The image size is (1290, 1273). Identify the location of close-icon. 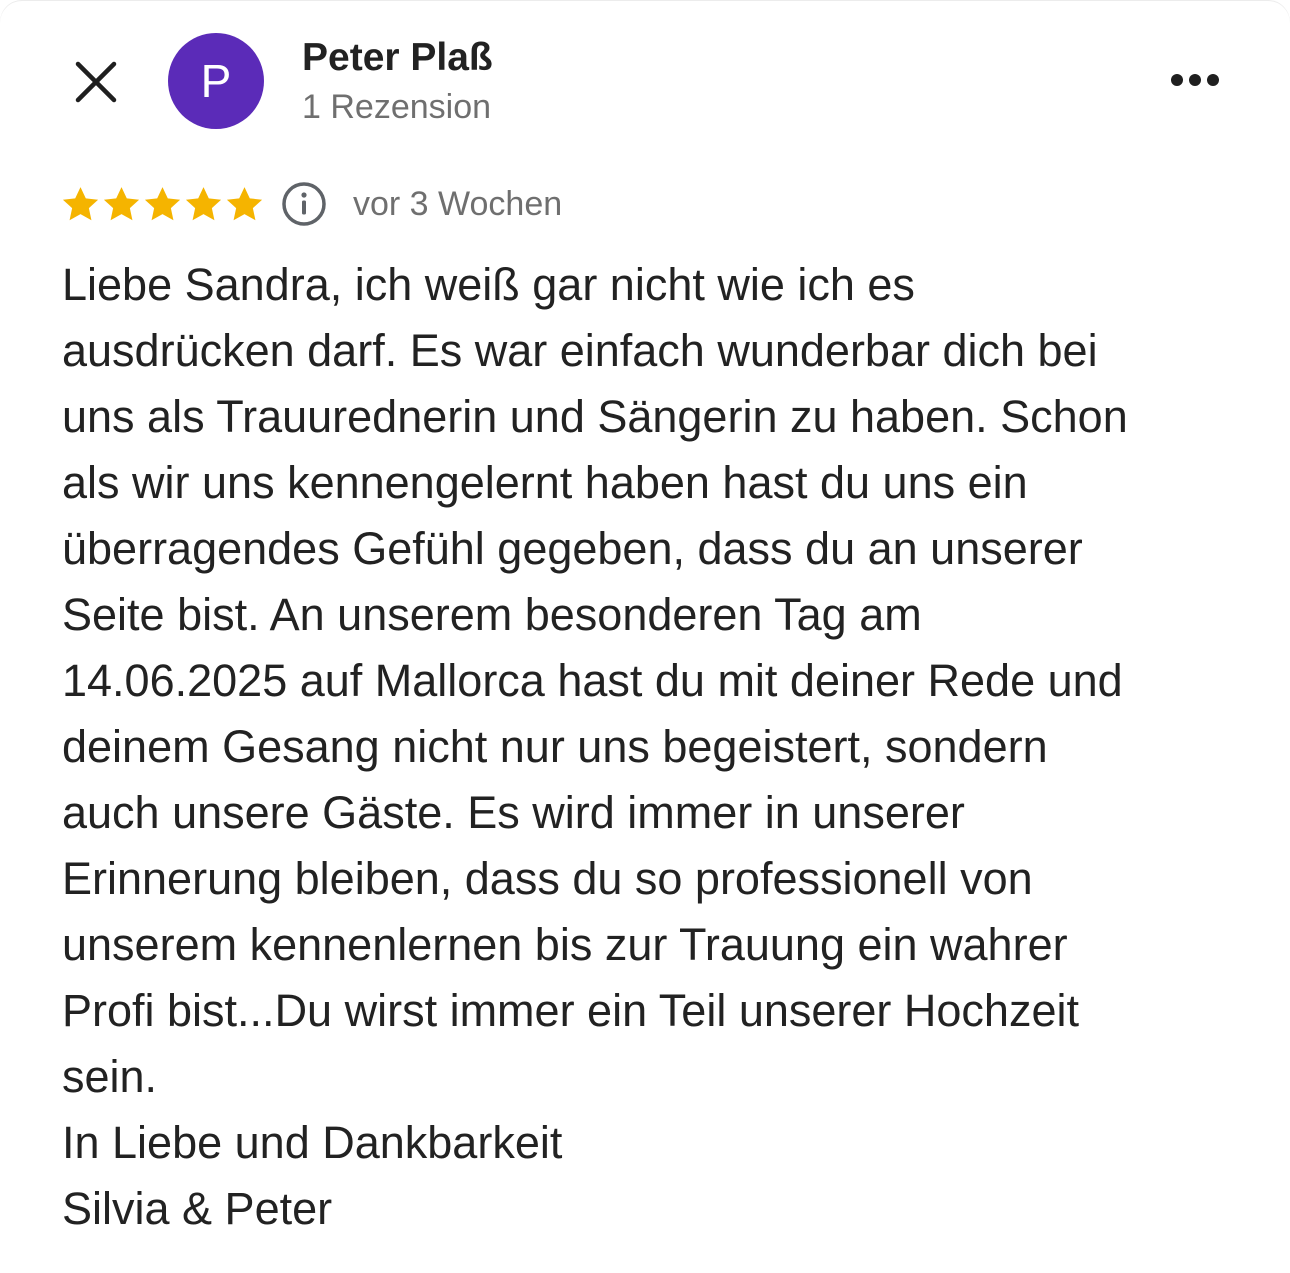
(96, 82).